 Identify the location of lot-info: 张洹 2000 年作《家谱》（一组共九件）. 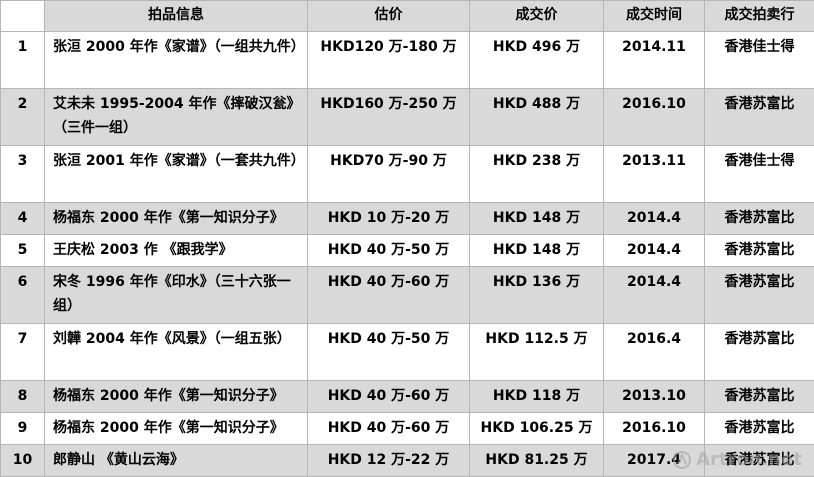
(176, 60).